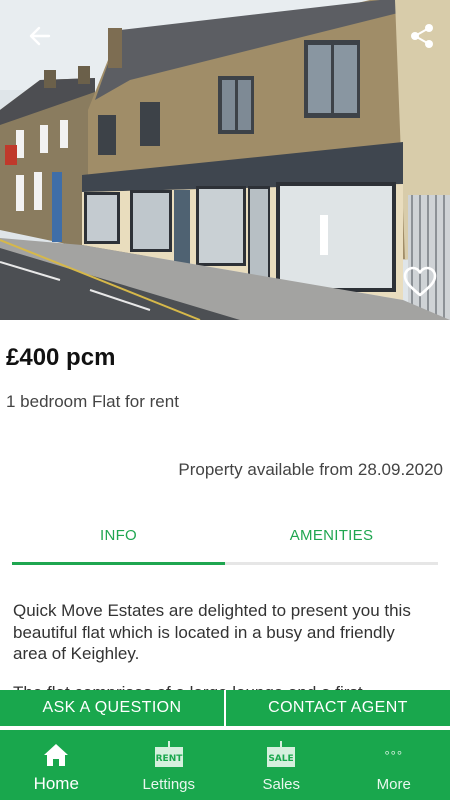 The height and width of the screenshot is (800, 450). I want to click on detail-tabs: INFO AMENITIES, so click(225, 542).